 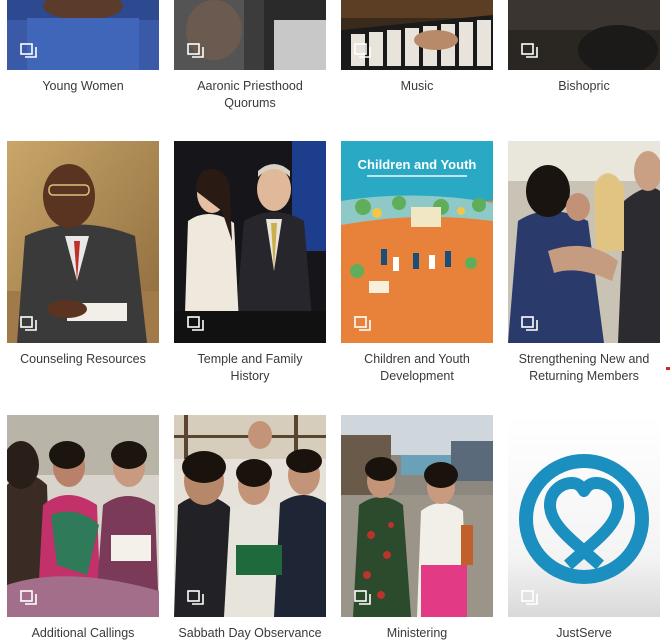 I want to click on aaronic-priesthood-photo, so click(x=250, y=35).